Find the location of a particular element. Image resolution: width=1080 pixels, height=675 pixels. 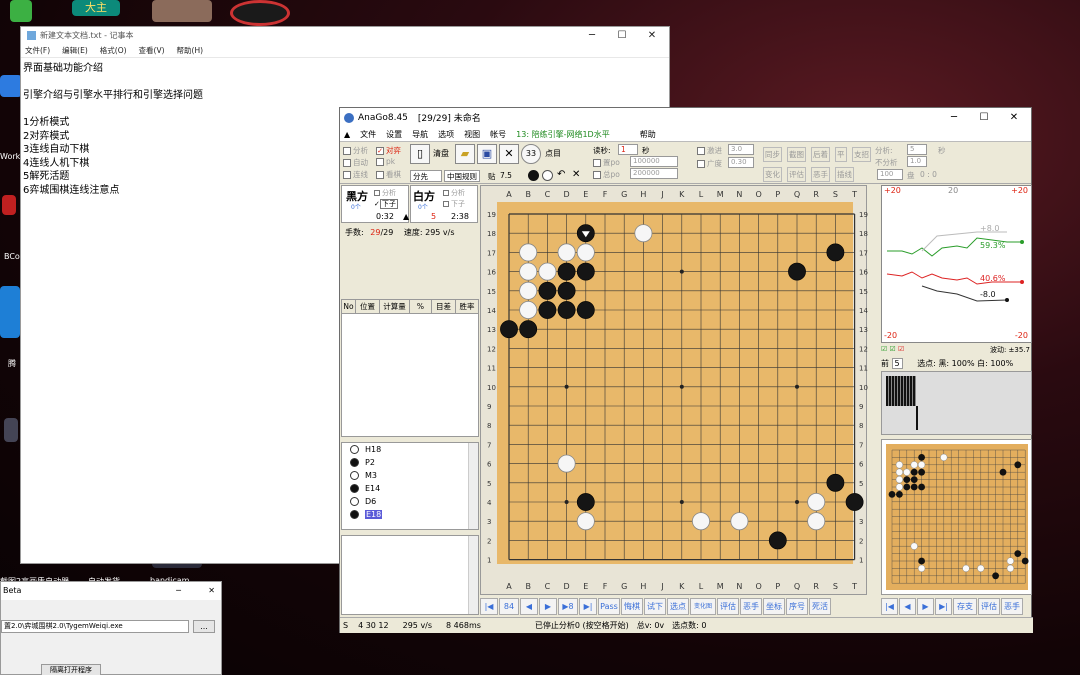

variation-button: 变化图 is located at coordinates (703, 606).